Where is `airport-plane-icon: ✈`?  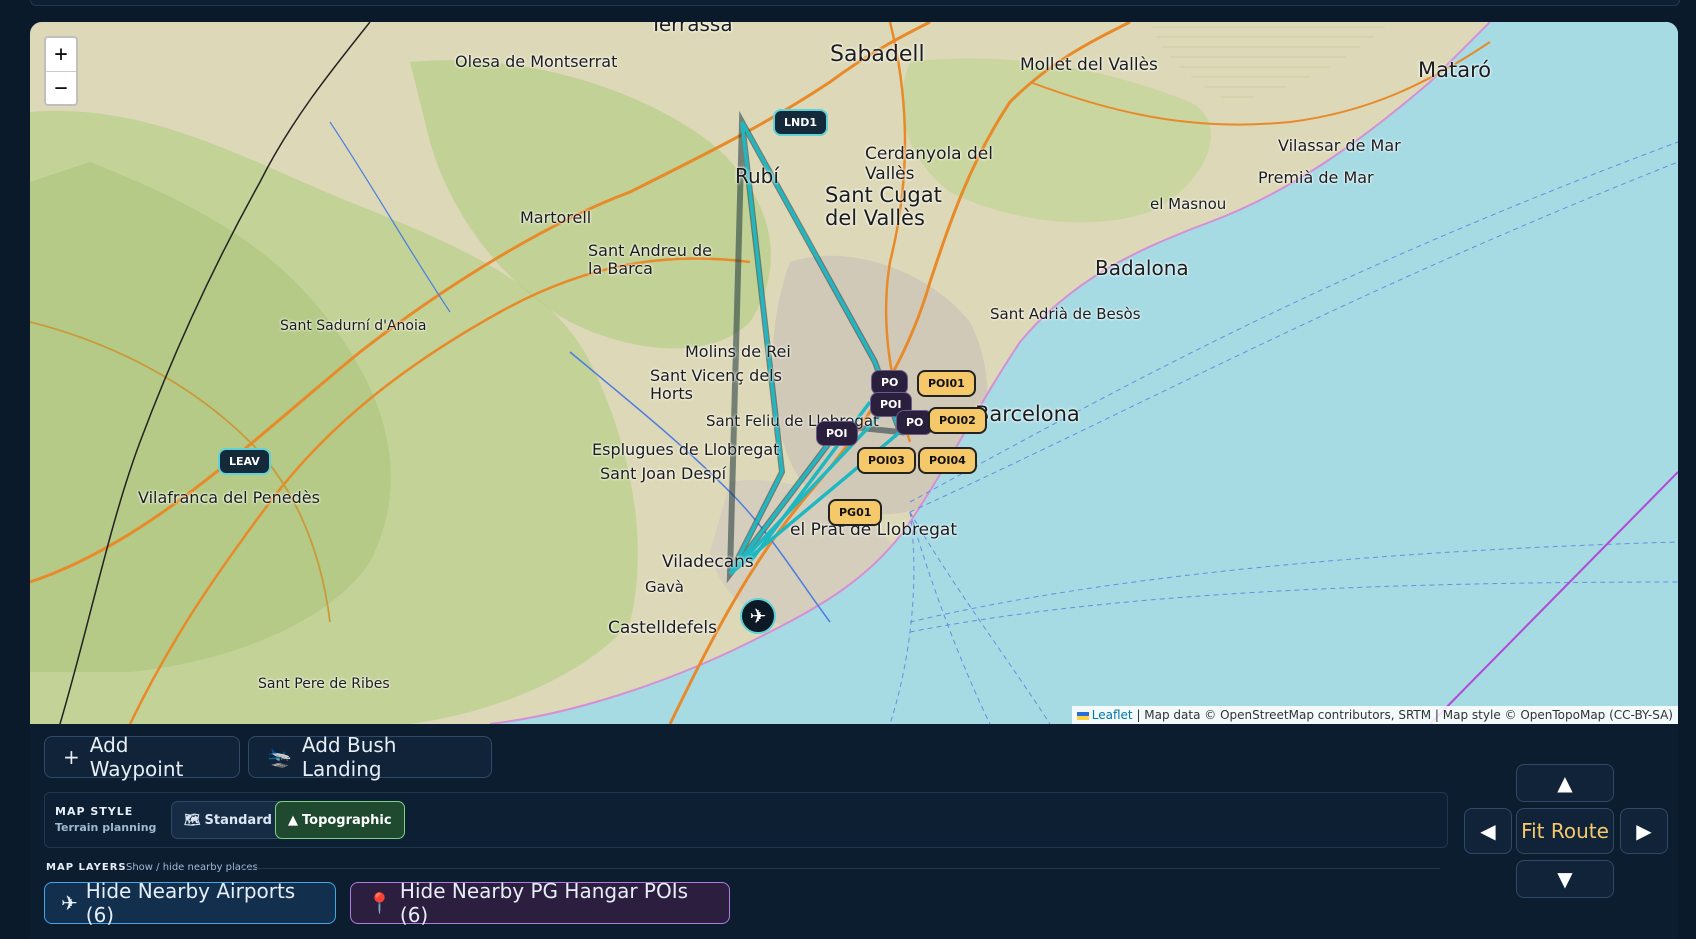
airport-plane-icon: ✈ is located at coordinates (758, 616).